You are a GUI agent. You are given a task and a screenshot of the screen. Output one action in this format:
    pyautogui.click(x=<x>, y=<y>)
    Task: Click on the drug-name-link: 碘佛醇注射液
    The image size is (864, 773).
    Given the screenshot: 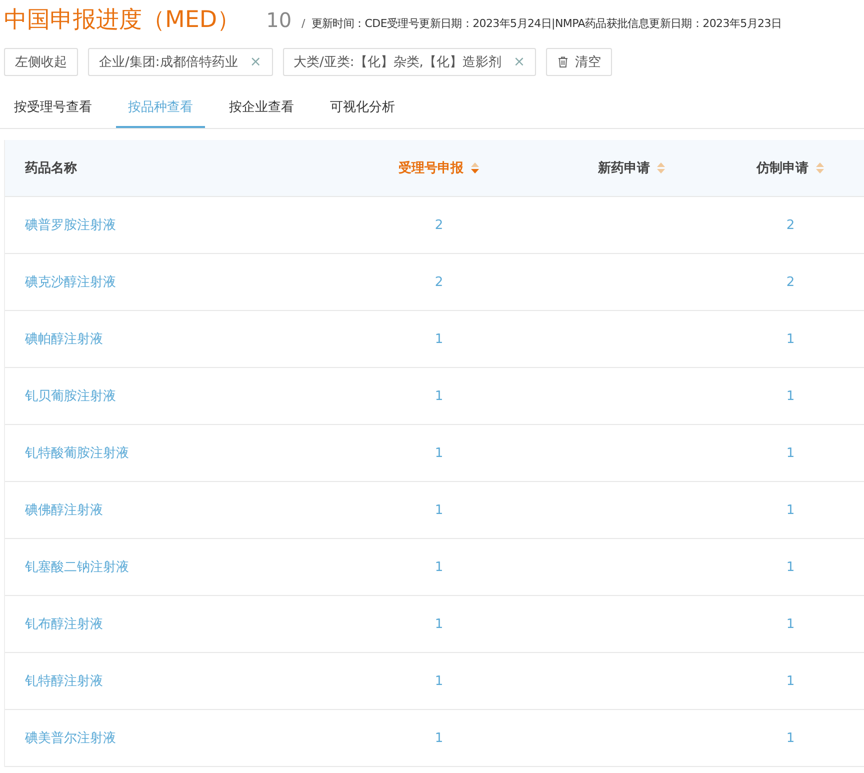 What is the action you would take?
    pyautogui.click(x=64, y=510)
    